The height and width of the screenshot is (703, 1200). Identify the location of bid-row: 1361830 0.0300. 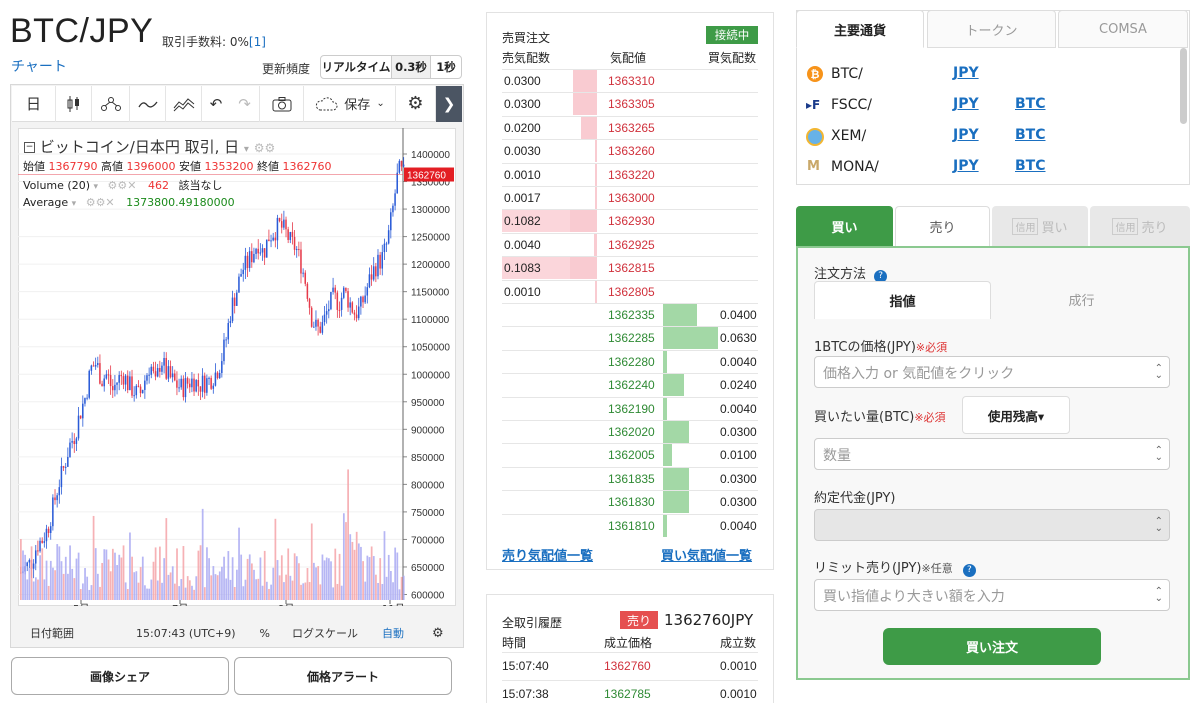
(630, 502).